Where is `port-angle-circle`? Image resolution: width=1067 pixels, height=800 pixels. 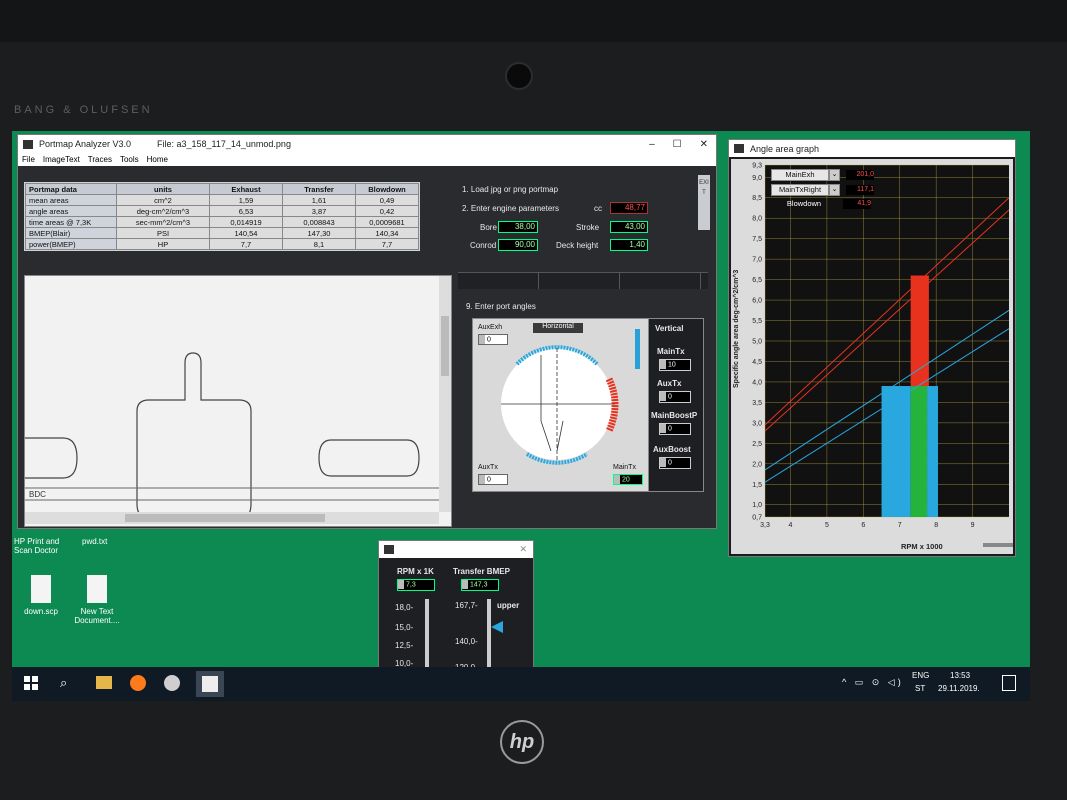 port-angle-circle is located at coordinates (567, 404).